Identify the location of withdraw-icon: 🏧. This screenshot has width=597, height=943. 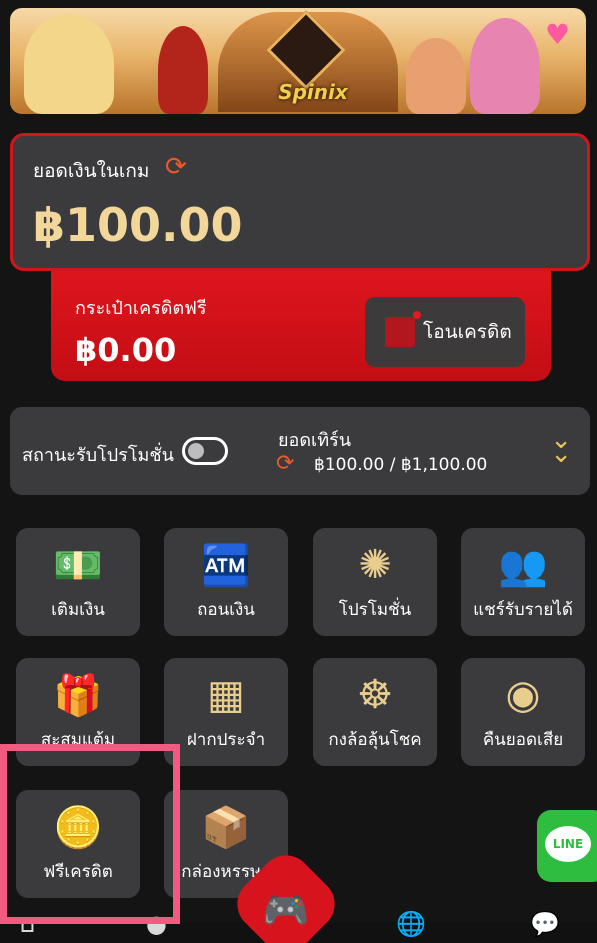
(226, 565).